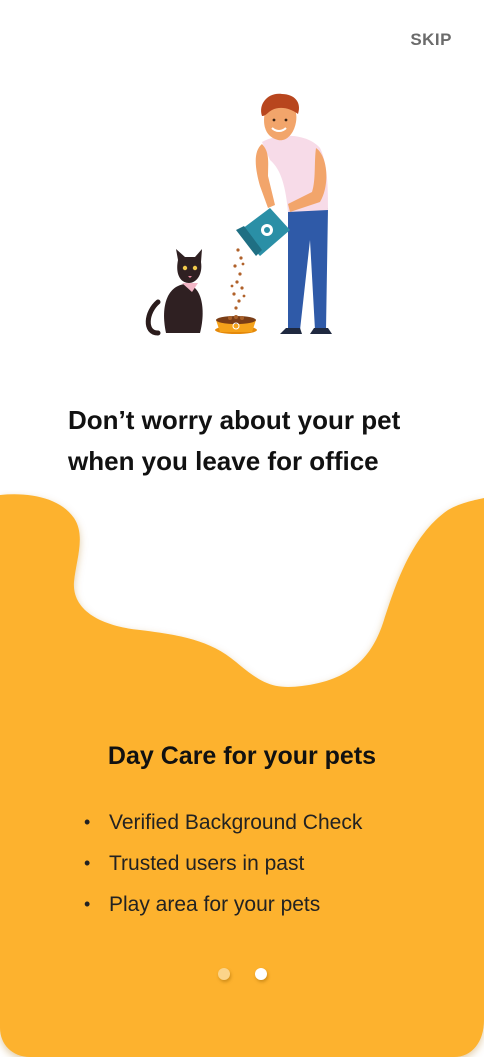 Image resolution: width=484 pixels, height=1057 pixels. Describe the element at coordinates (261, 974) in the screenshot. I see `page-dot-2-active` at that location.